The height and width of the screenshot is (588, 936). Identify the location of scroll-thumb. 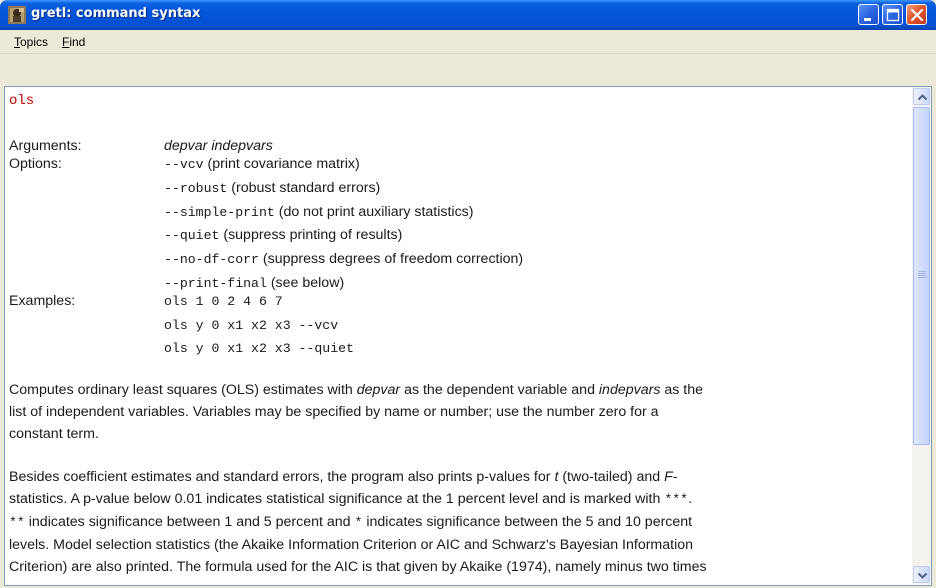
(921, 276).